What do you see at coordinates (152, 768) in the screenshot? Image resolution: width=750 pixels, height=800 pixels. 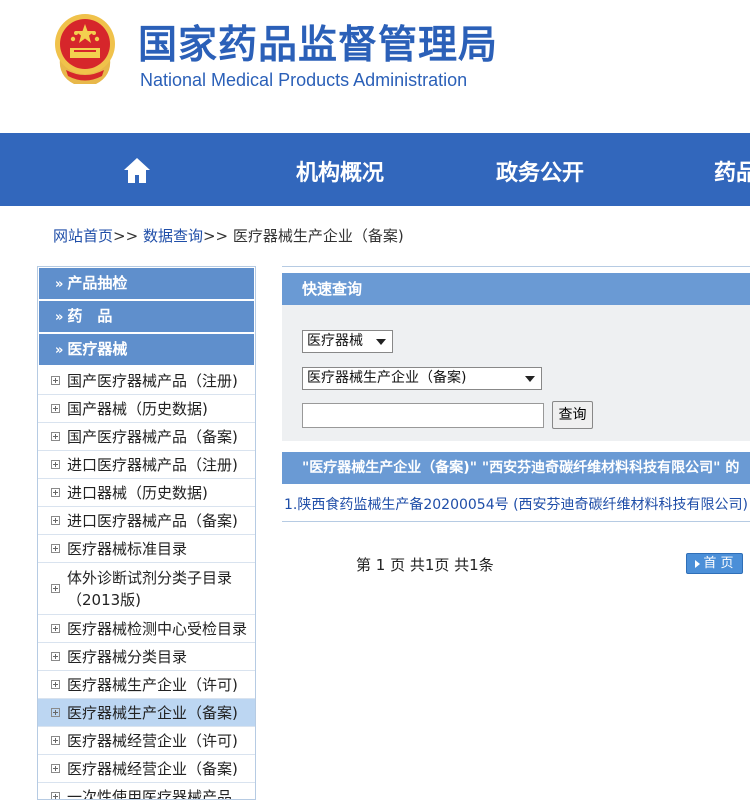 I see `sidebar-item-label: 医疗器械经营企业（备案)` at bounding box center [152, 768].